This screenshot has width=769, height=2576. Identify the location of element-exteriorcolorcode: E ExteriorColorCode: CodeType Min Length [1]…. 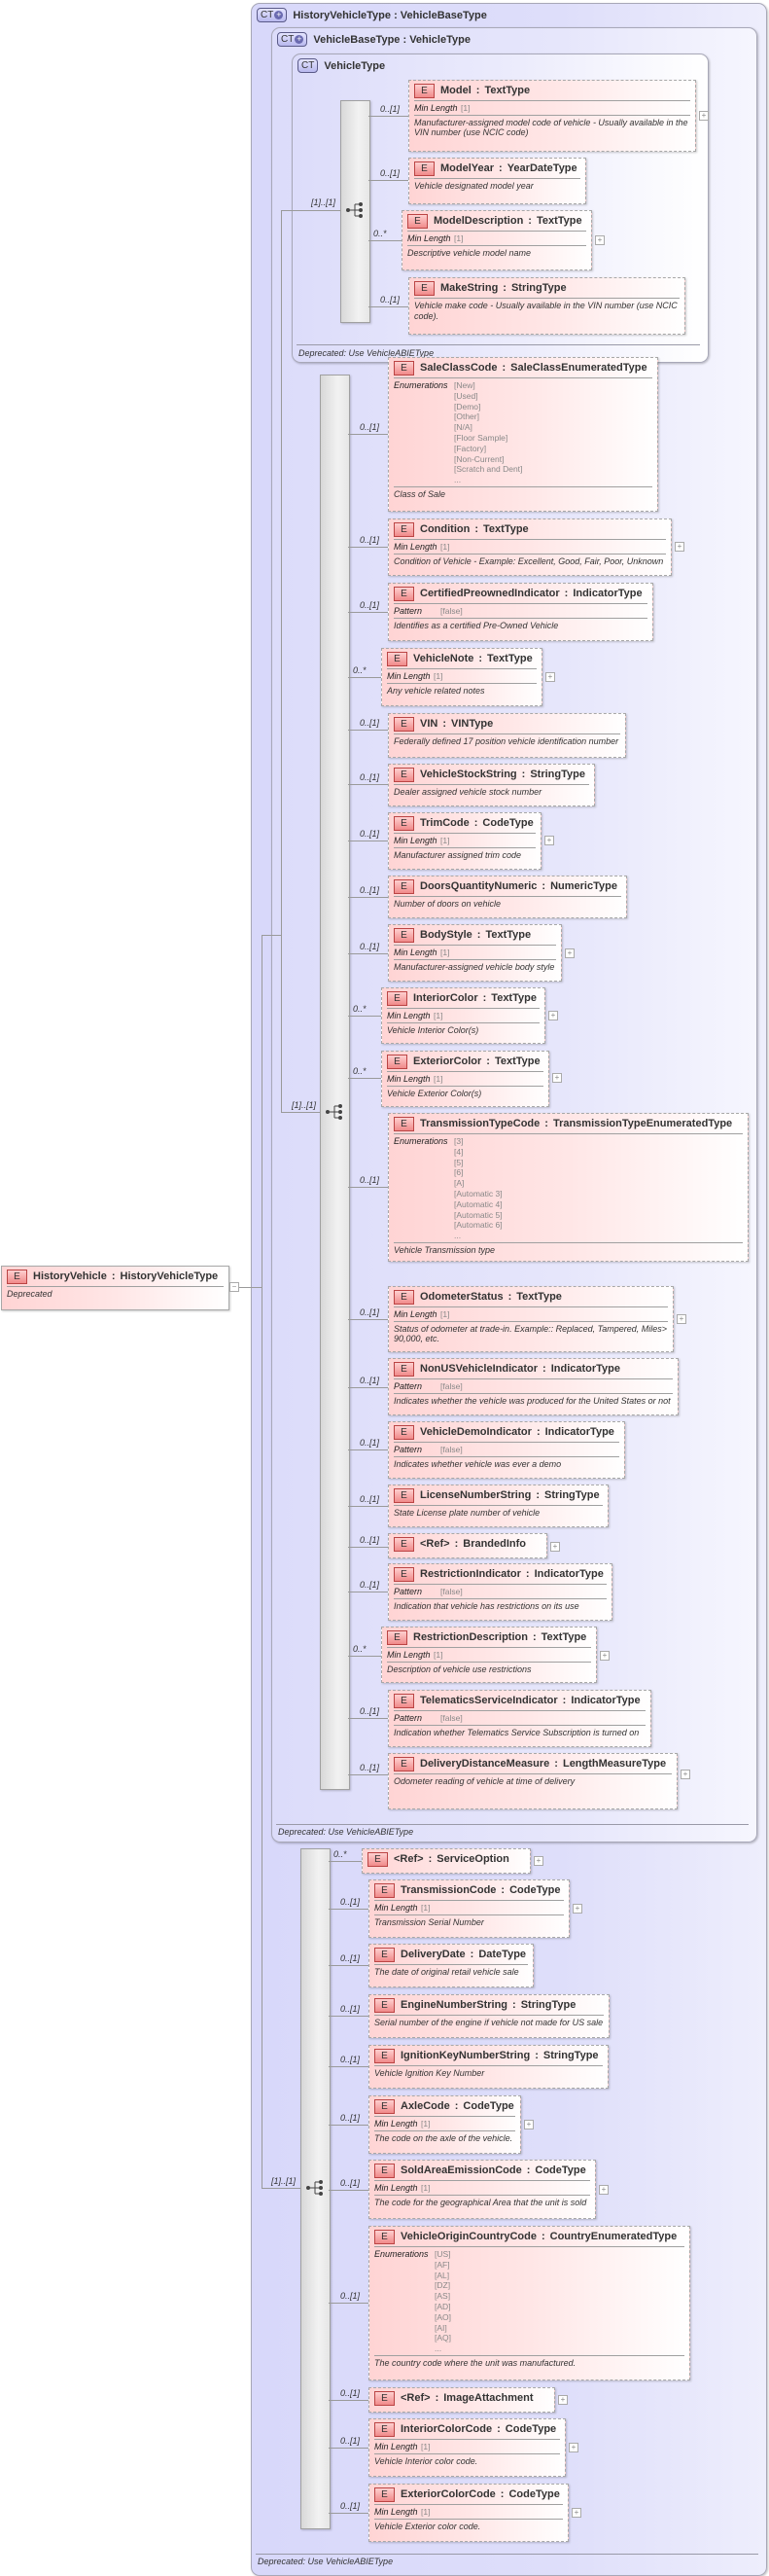
(468, 2513).